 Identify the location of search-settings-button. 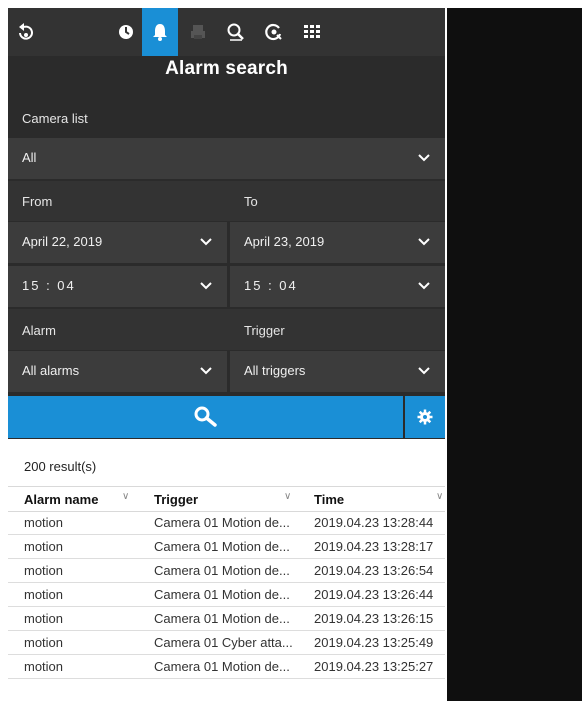
(425, 417).